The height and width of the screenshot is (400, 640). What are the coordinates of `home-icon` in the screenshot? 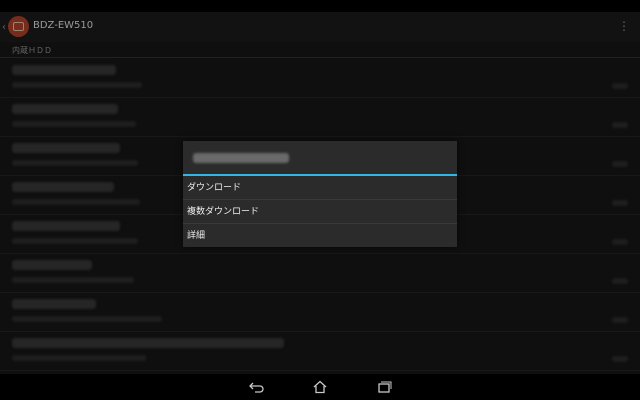 It's located at (320, 387).